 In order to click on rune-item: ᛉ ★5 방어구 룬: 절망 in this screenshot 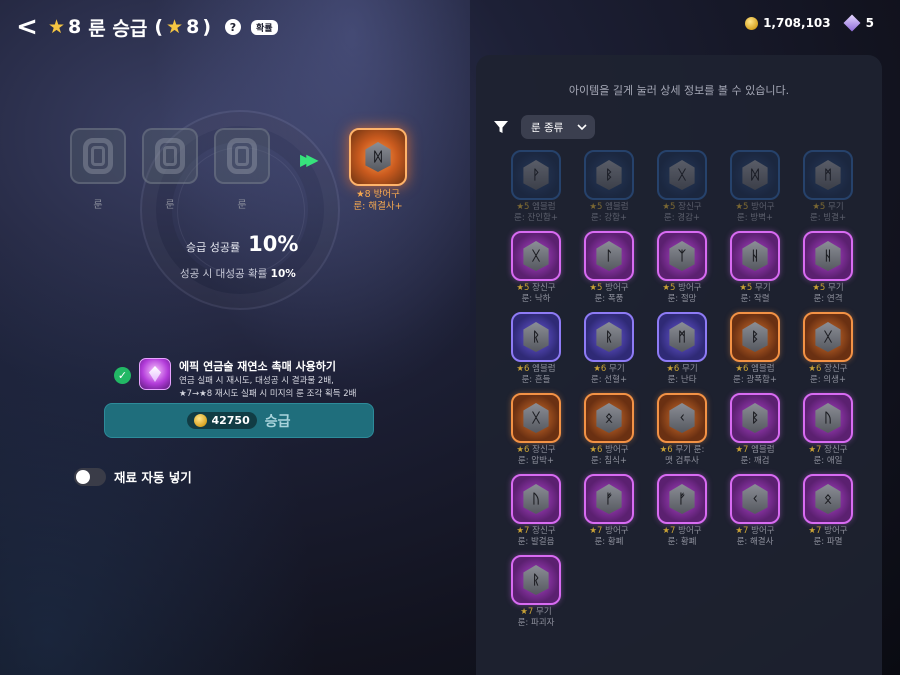, I will do `click(682, 268)`.